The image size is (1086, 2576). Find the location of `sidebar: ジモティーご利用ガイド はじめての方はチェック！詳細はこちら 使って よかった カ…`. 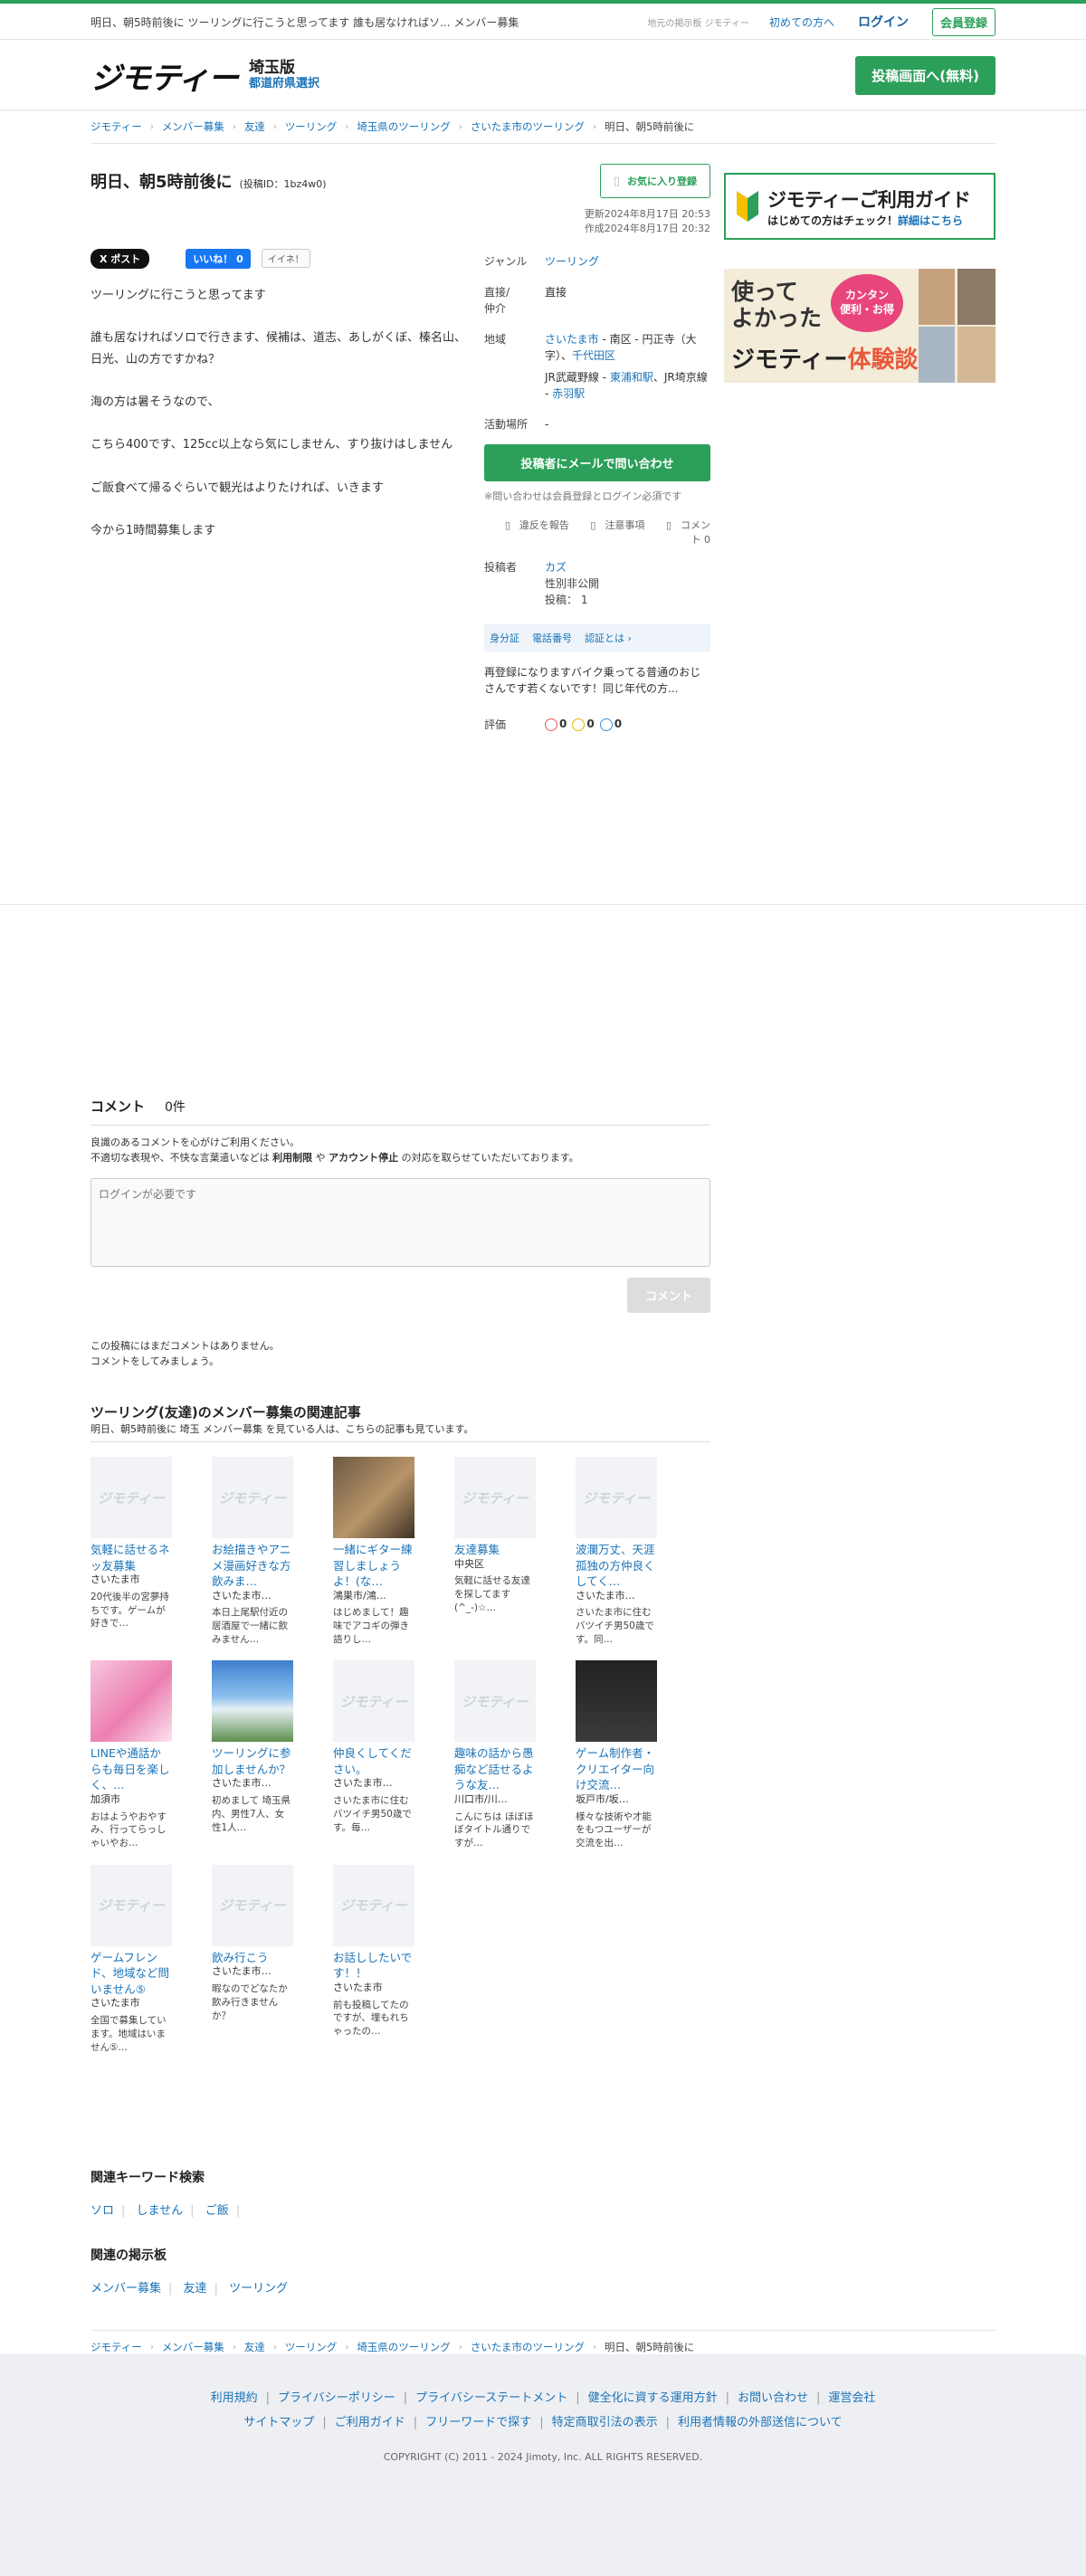

sidebar: ジモティーご利用ガイド はじめての方はチェック！詳細はこちら 使って よかった カ… is located at coordinates (860, 448).